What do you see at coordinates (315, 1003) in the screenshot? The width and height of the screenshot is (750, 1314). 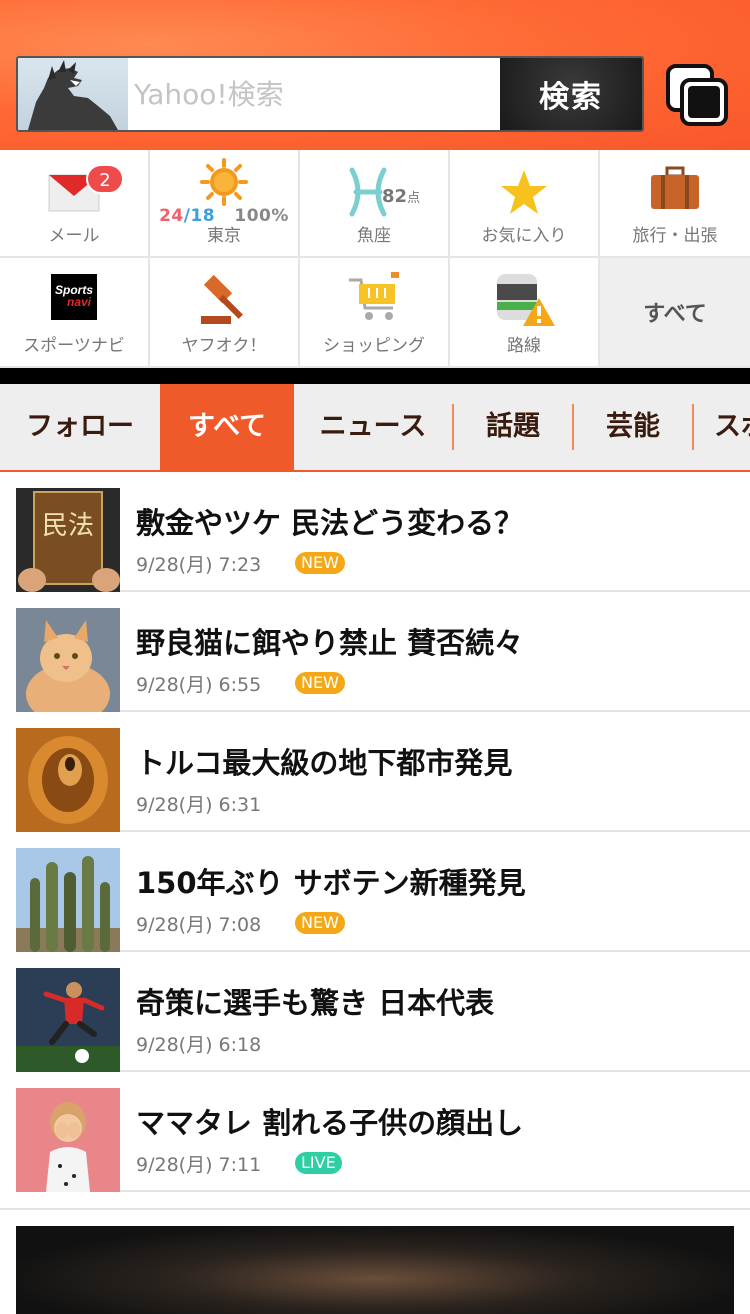 I see `news-headline: 奇策に選手も驚き 日本代表` at bounding box center [315, 1003].